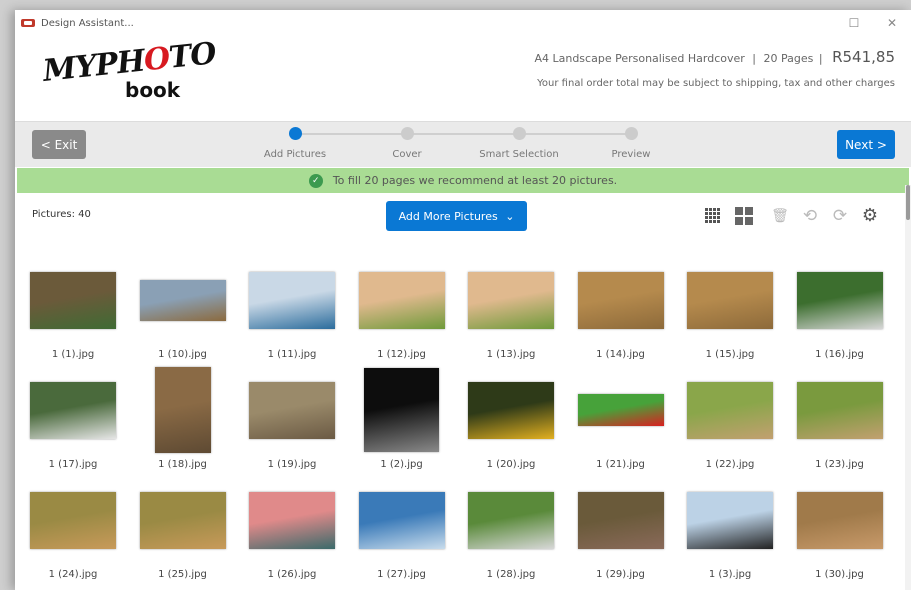 The image size is (911, 590). I want to click on photo-thumbnail: 1 (29).jpg, so click(621, 527).